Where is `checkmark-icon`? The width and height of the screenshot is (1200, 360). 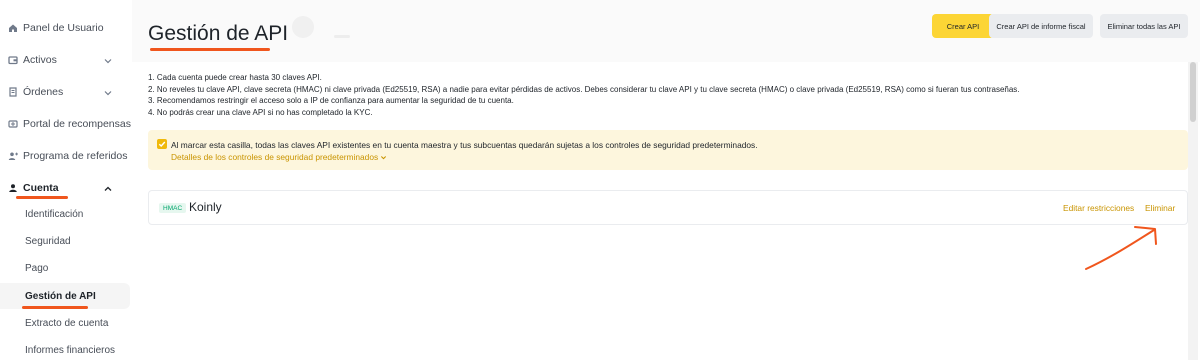 checkmark-icon is located at coordinates (162, 144).